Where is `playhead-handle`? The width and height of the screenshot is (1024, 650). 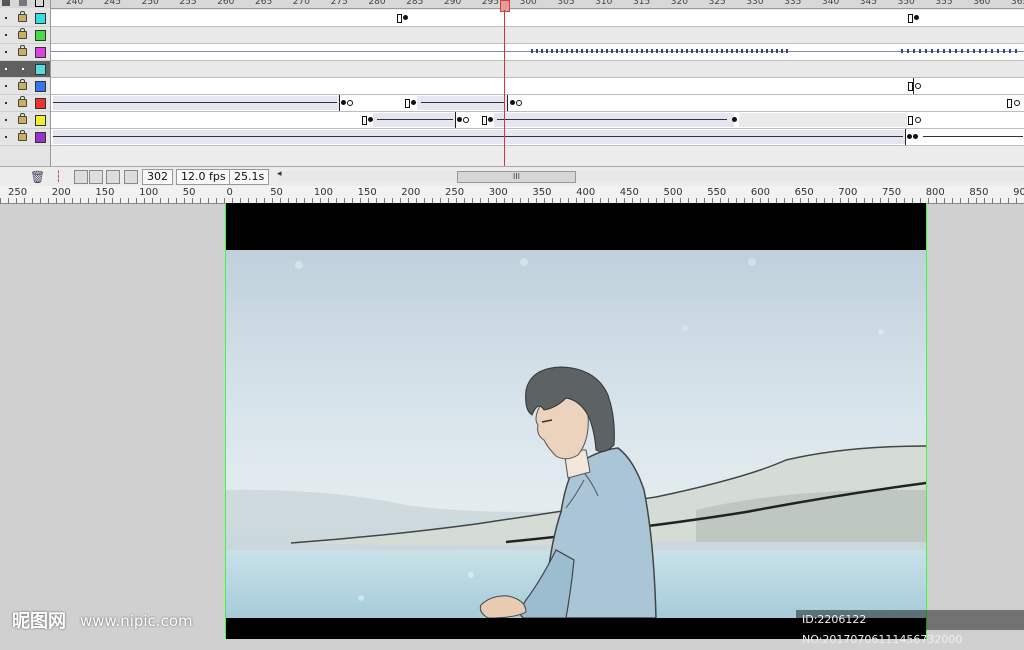
playhead-handle is located at coordinates (505, 6).